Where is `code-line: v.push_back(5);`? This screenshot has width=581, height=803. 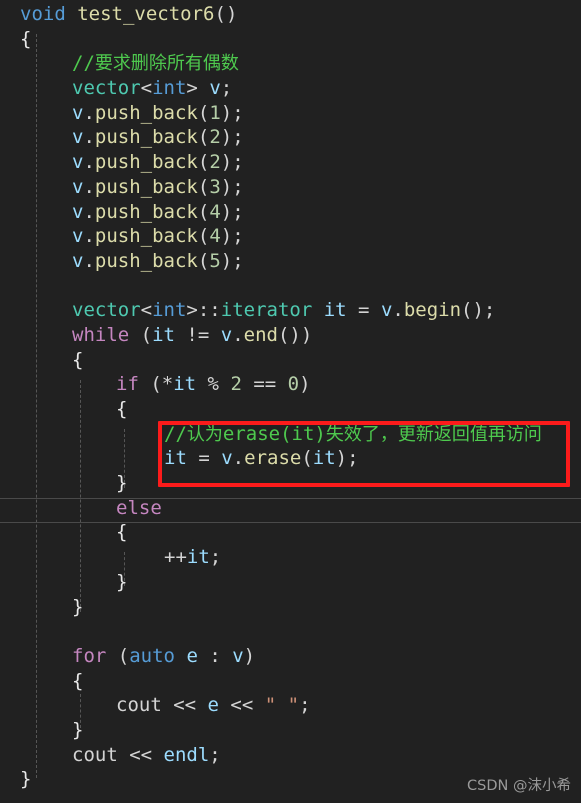 code-line: v.push_back(5); is located at coordinates (290, 261).